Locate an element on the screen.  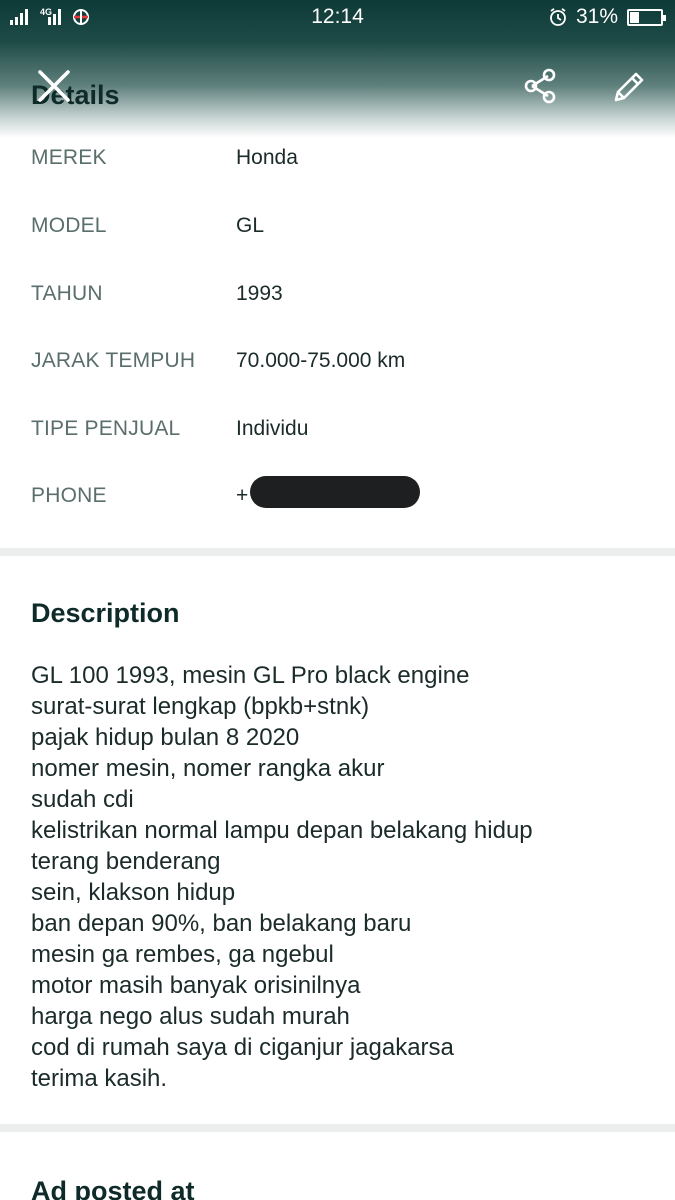
description-line: mesin ga rembes, ga ngebul is located at coordinates (182, 954).